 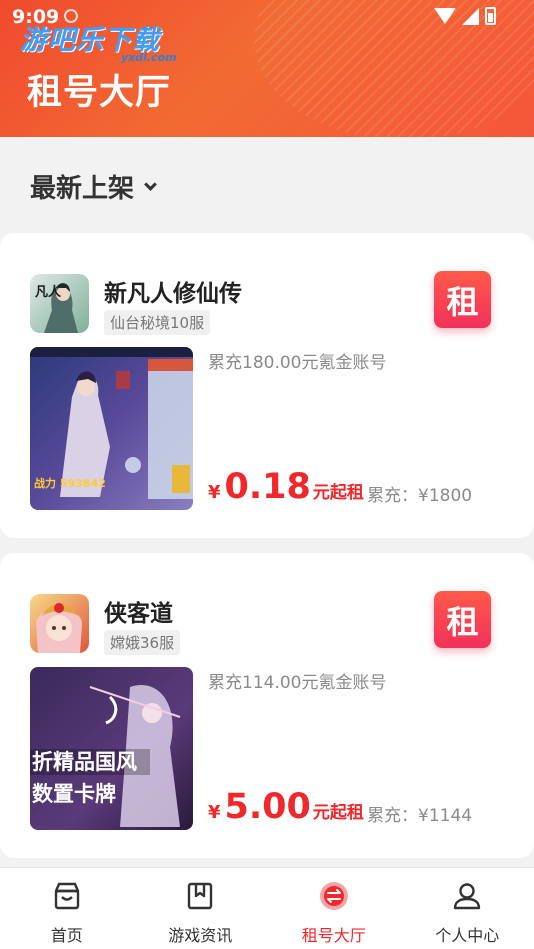 What do you see at coordinates (333, 896) in the screenshot?
I see `exchange-icon` at bounding box center [333, 896].